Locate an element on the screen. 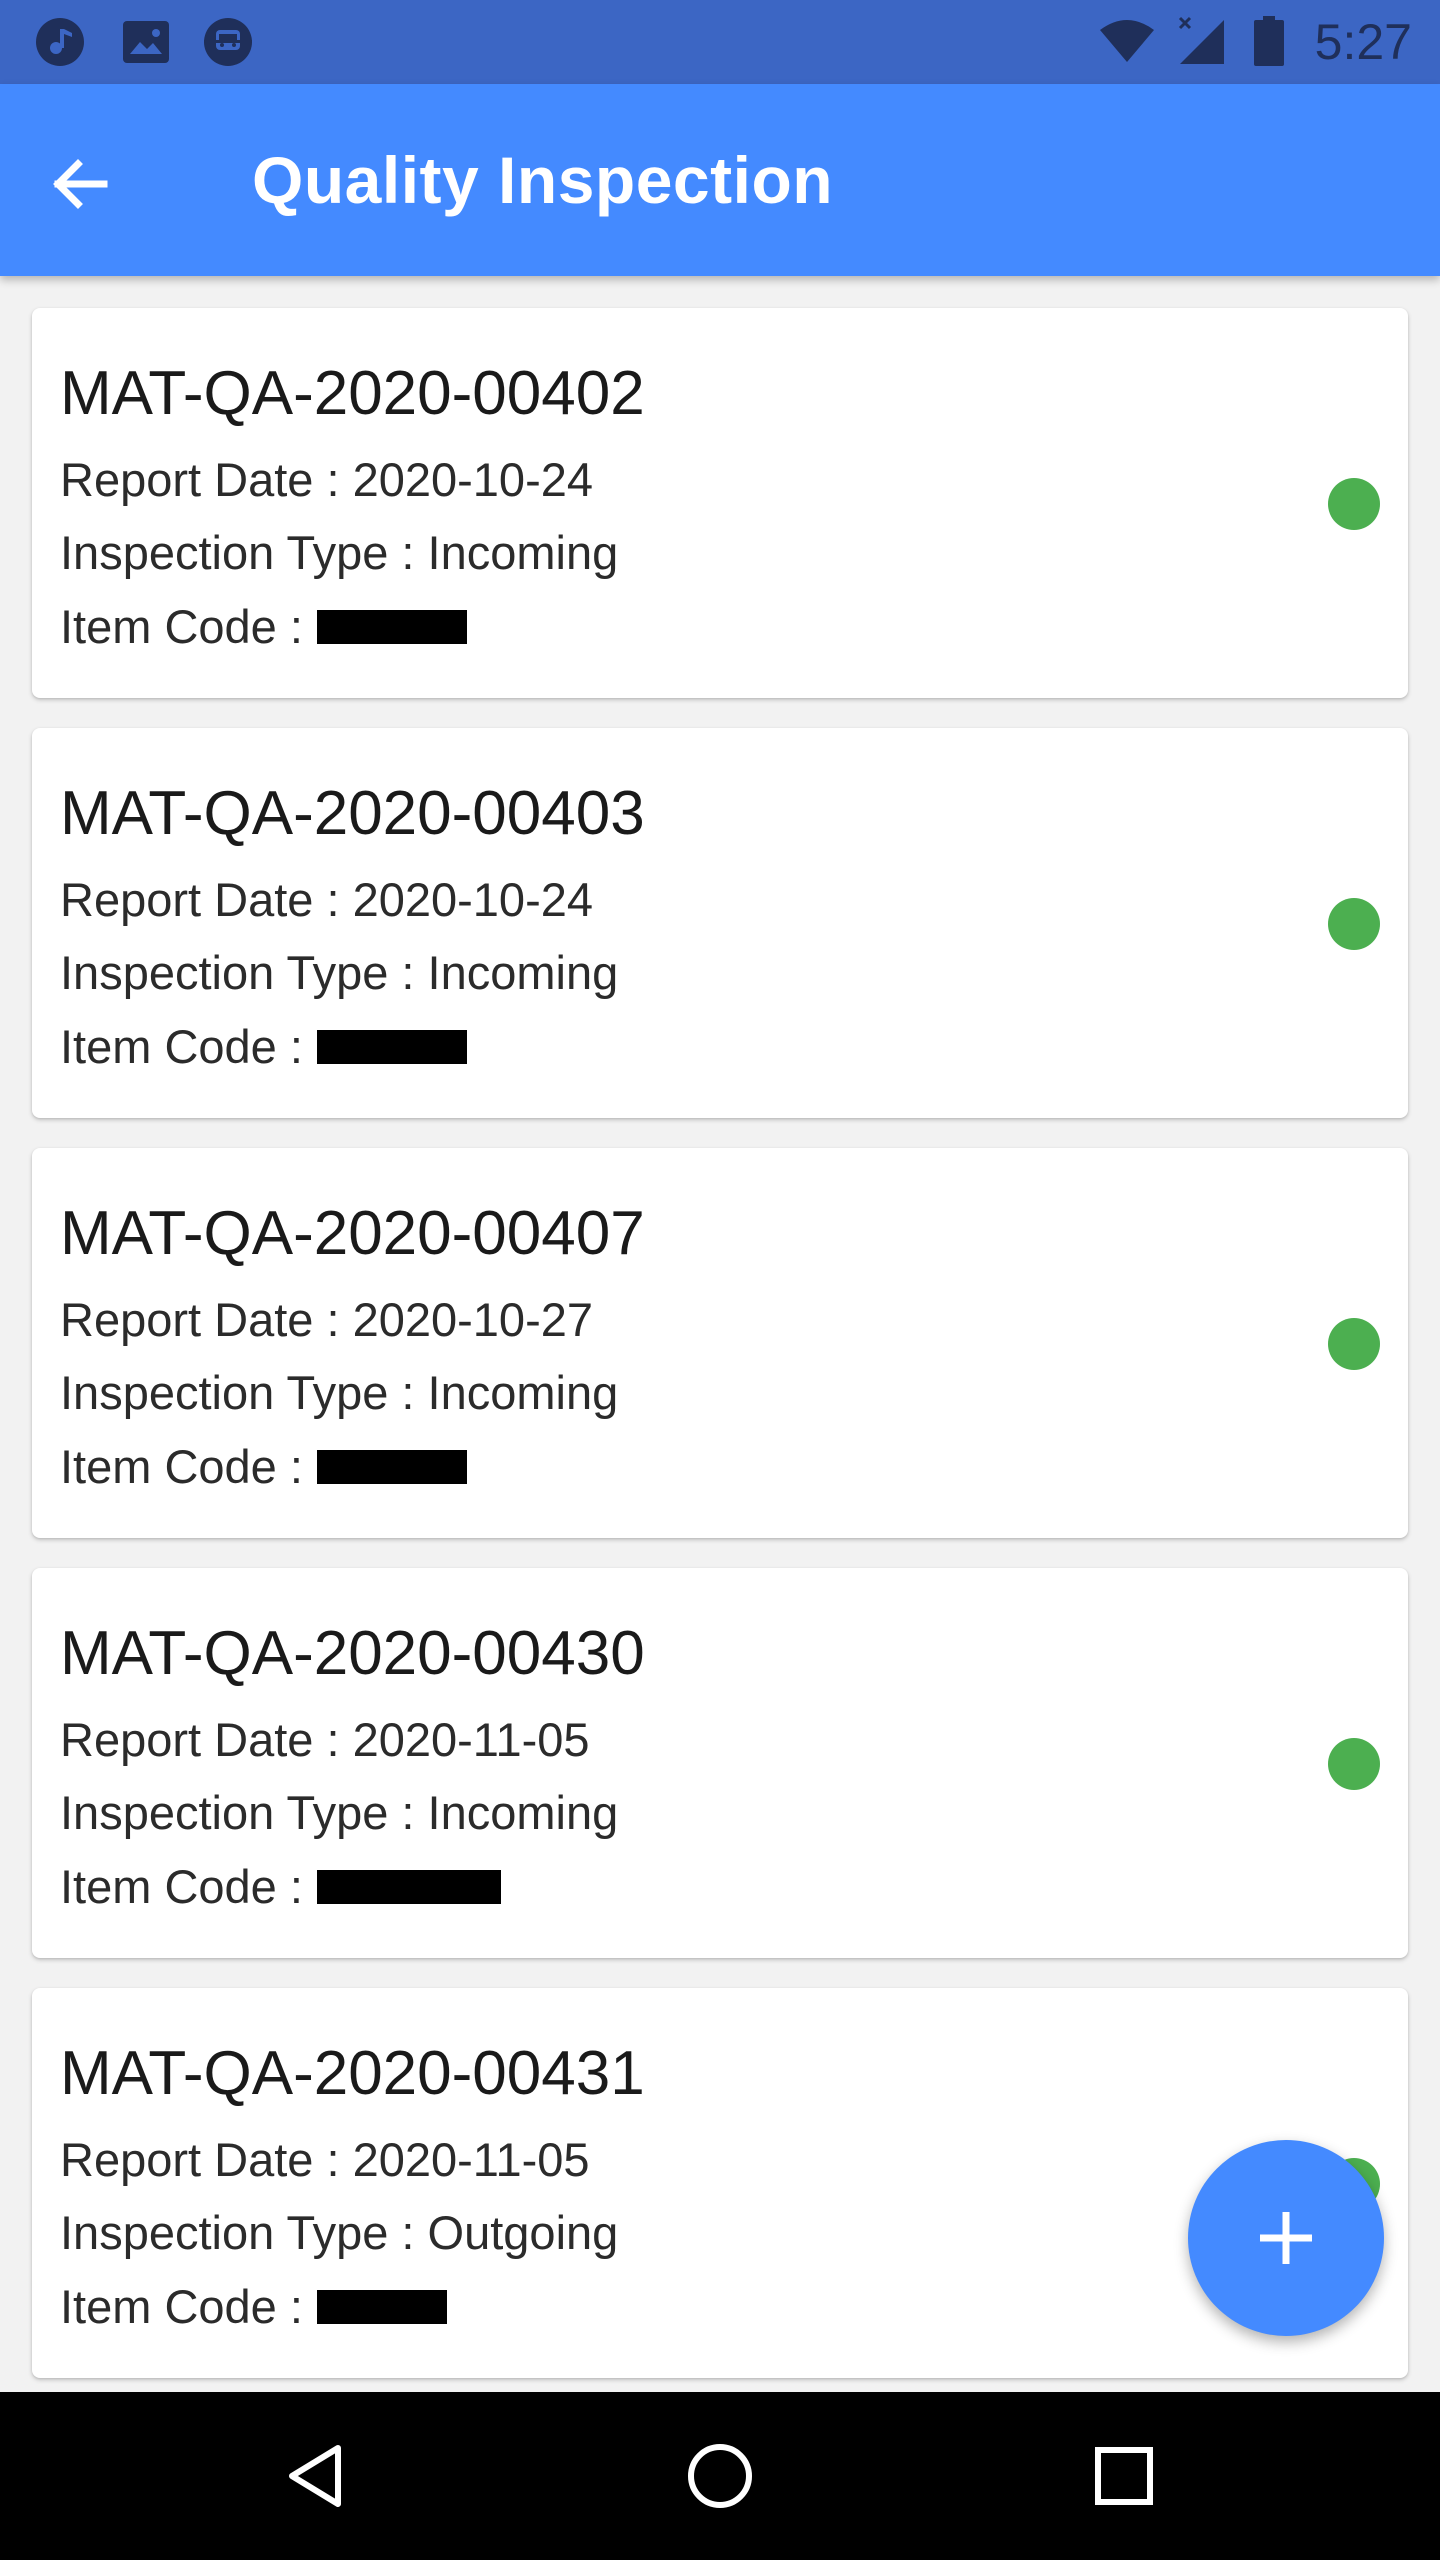  add-icon is located at coordinates (1286, 2238).